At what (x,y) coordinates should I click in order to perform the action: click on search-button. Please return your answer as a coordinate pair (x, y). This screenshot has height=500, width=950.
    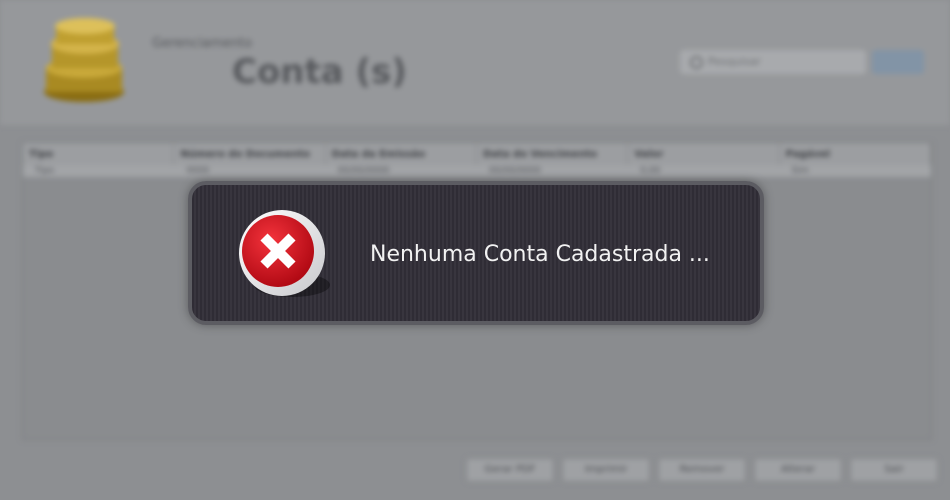
    Looking at the image, I should click on (898, 62).